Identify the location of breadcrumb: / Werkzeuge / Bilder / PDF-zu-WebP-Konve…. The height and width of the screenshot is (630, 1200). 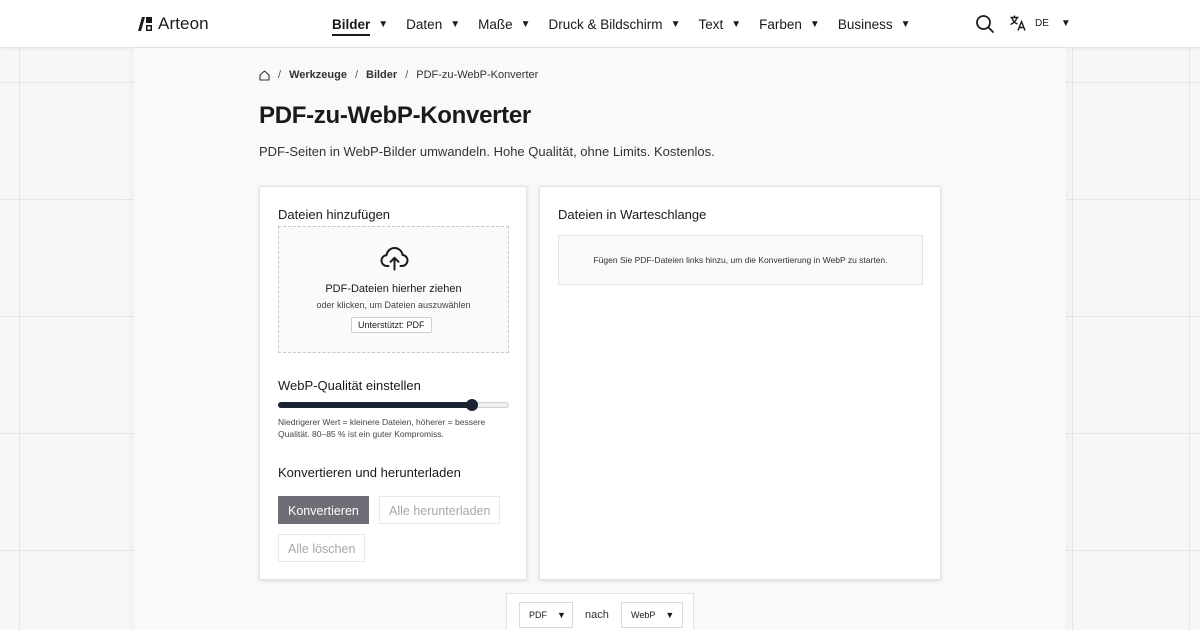
(398, 75).